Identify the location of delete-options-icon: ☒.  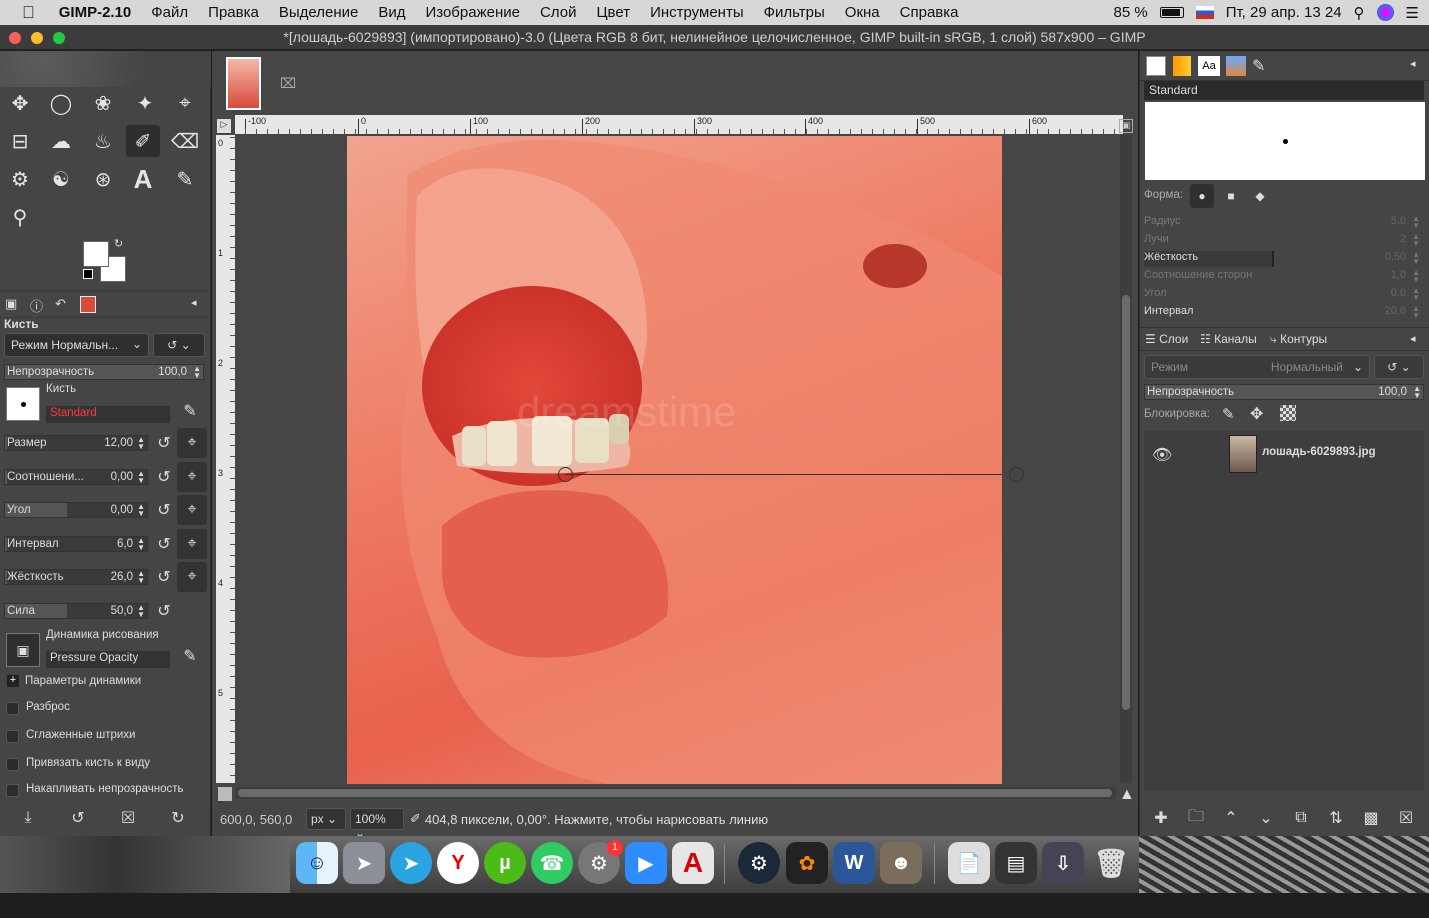
(128, 818).